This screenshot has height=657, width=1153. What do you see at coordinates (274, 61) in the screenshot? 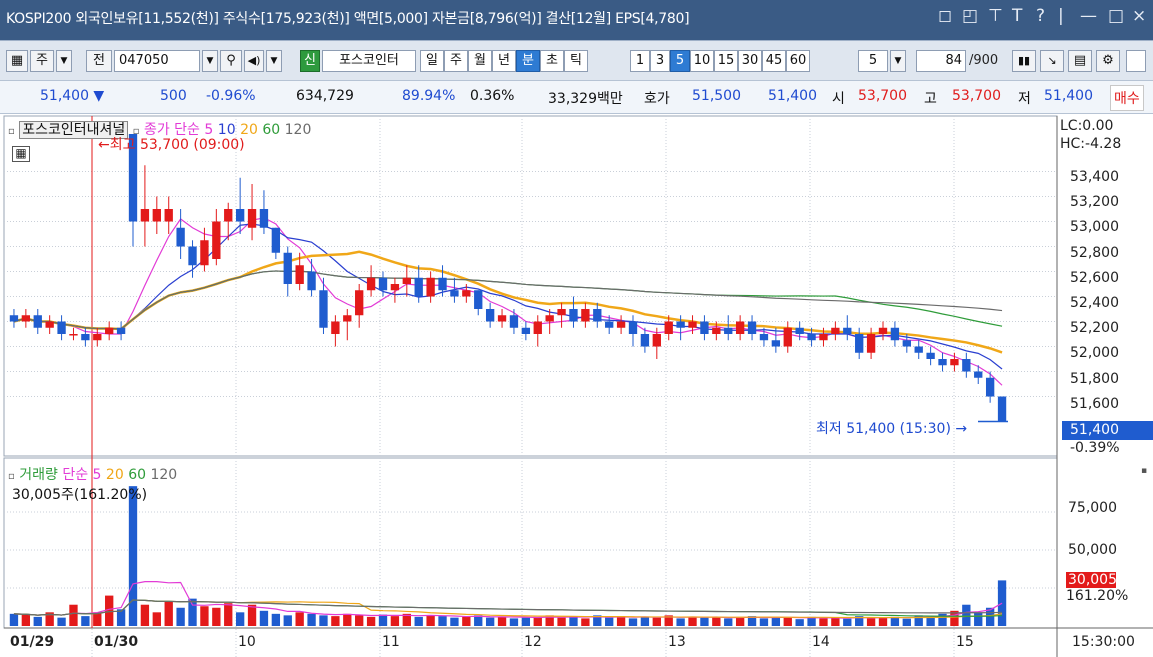
I see `speaker-dropdown-icon: ▼` at bounding box center [274, 61].